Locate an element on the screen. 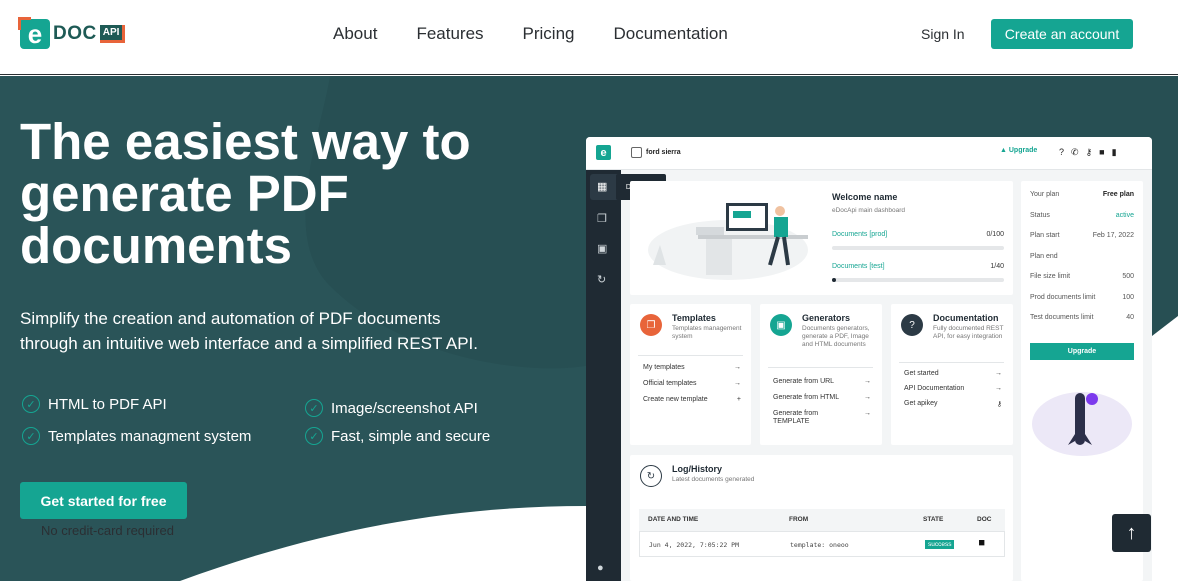 The width and height of the screenshot is (1178, 581). log-title: Log/History is located at coordinates (697, 469).